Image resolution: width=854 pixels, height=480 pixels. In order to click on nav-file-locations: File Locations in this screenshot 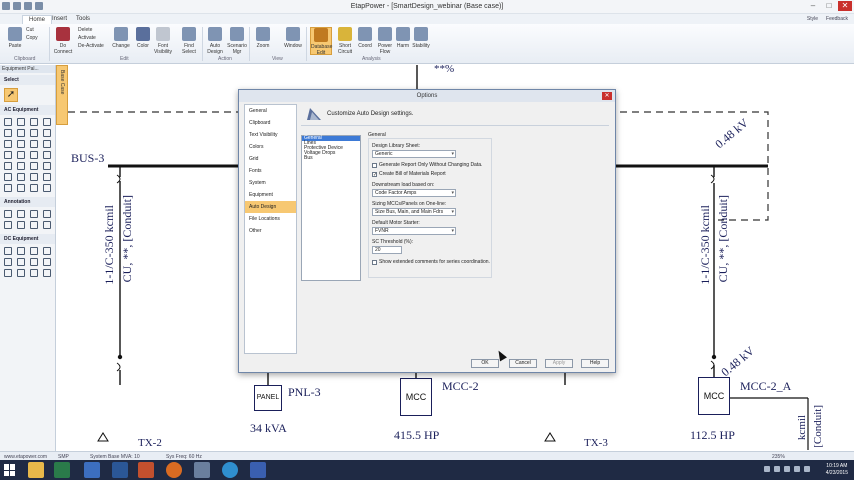, I will do `click(270, 219)`.